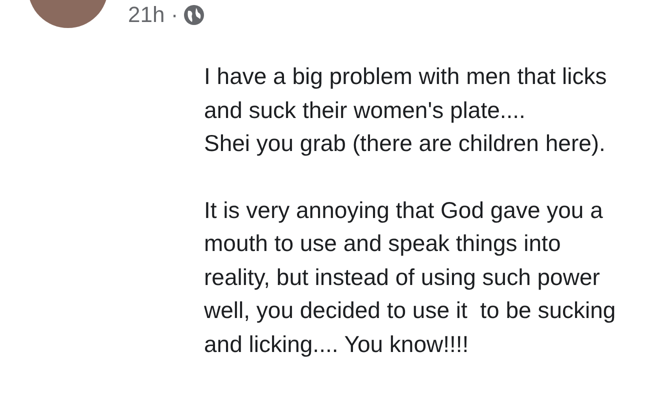  I want to click on globe-icon, so click(194, 15).